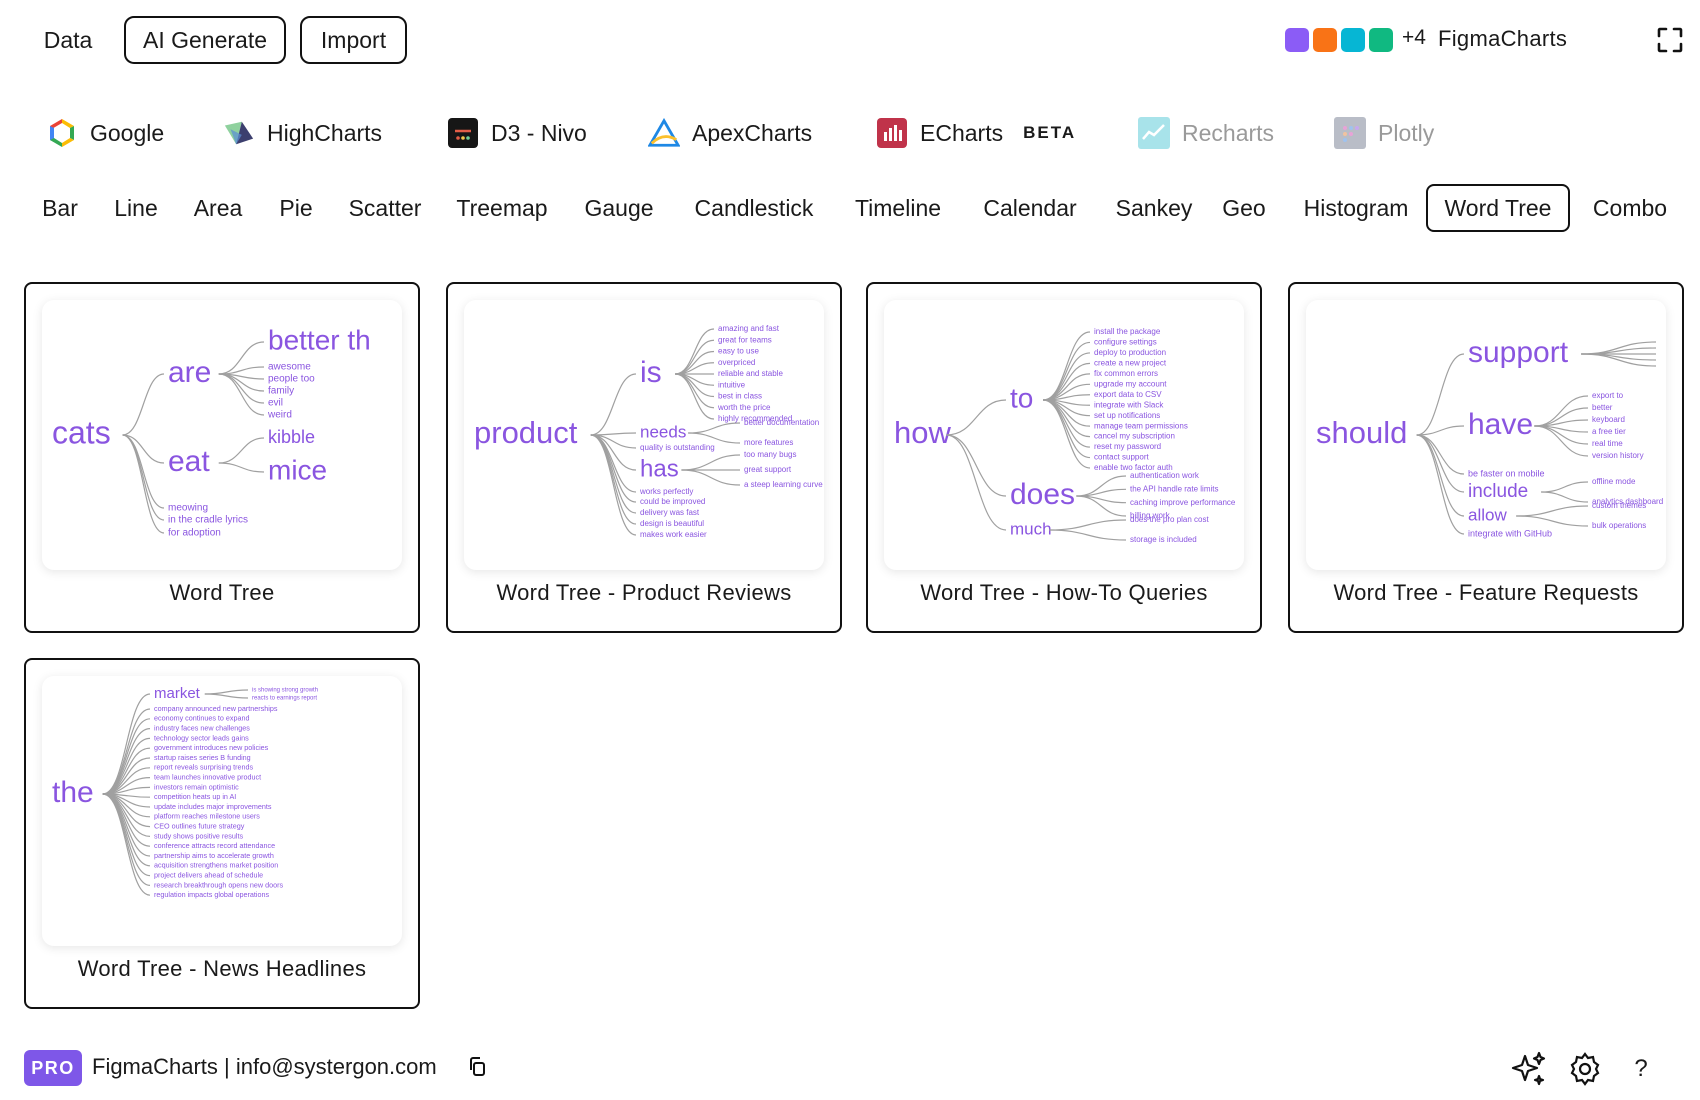  Describe the element at coordinates (296, 208) in the screenshot. I see `tab-pie: Pie` at that location.